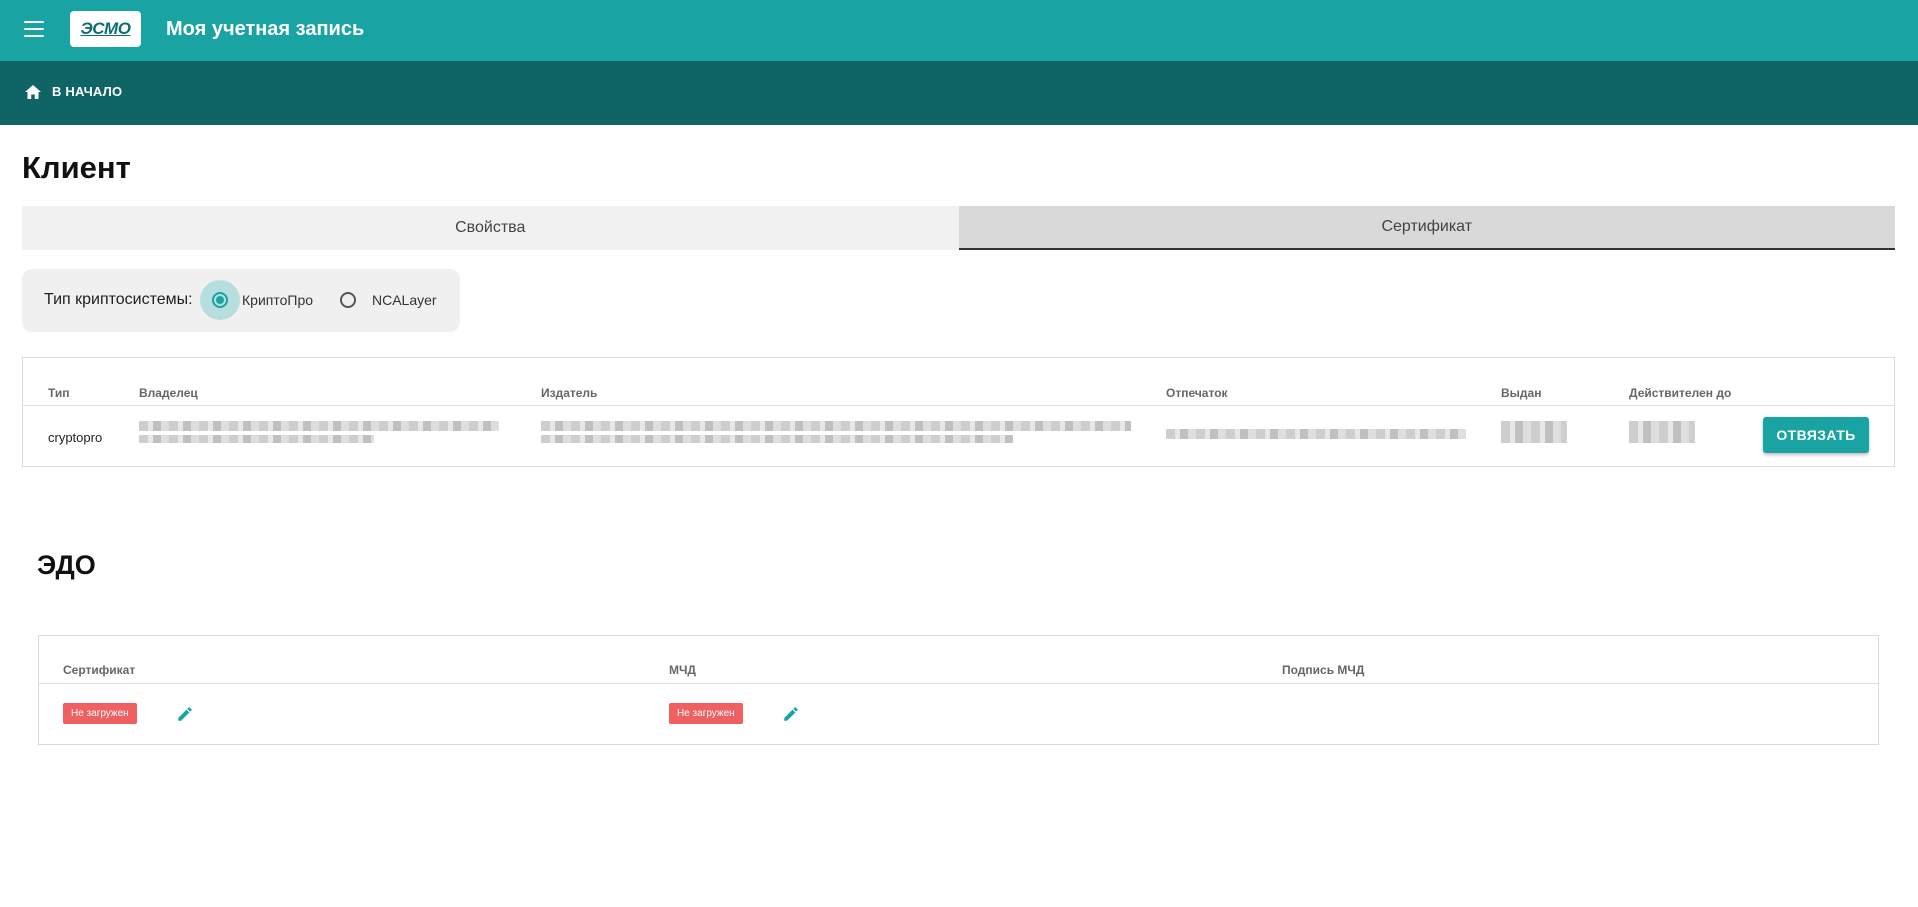  What do you see at coordinates (319, 426) in the screenshot?
I see `redacted-owner-line1` at bounding box center [319, 426].